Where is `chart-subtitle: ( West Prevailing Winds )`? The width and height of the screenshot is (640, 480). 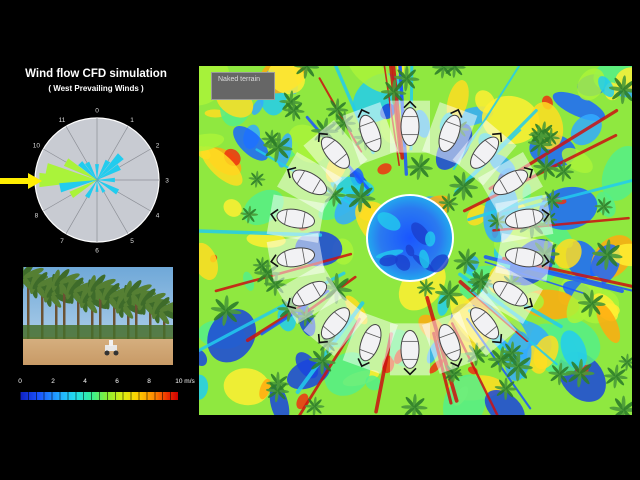
chart-subtitle: ( West Prevailing Winds ) is located at coordinates (96, 88).